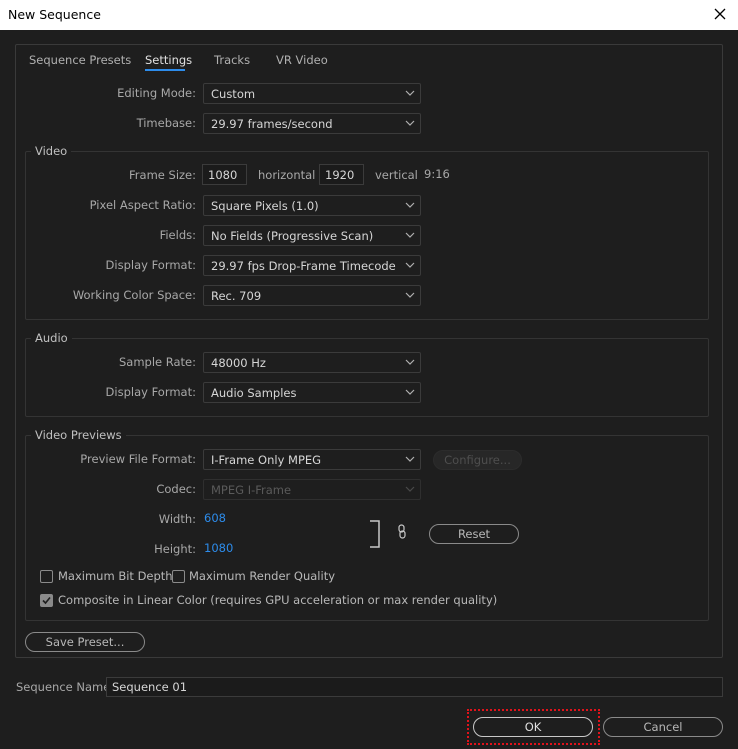 The height and width of the screenshot is (749, 738). What do you see at coordinates (312, 489) in the screenshot?
I see `codec-dropdown: MPEG I-Frame` at bounding box center [312, 489].